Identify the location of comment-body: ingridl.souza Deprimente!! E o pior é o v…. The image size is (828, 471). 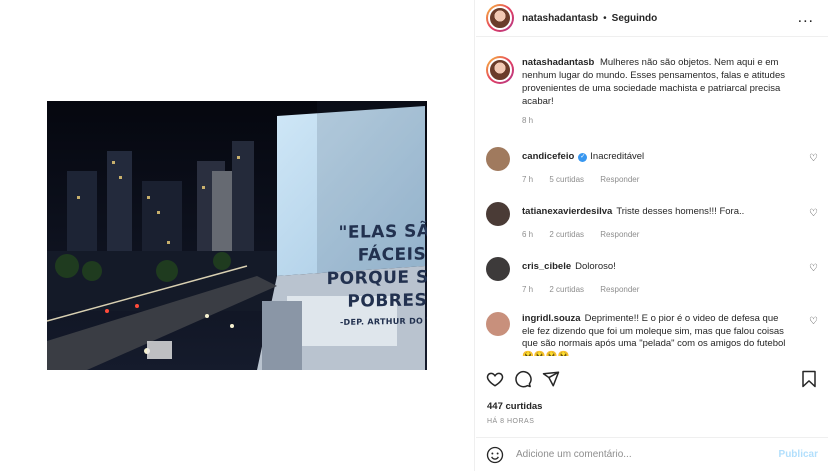
(657, 333).